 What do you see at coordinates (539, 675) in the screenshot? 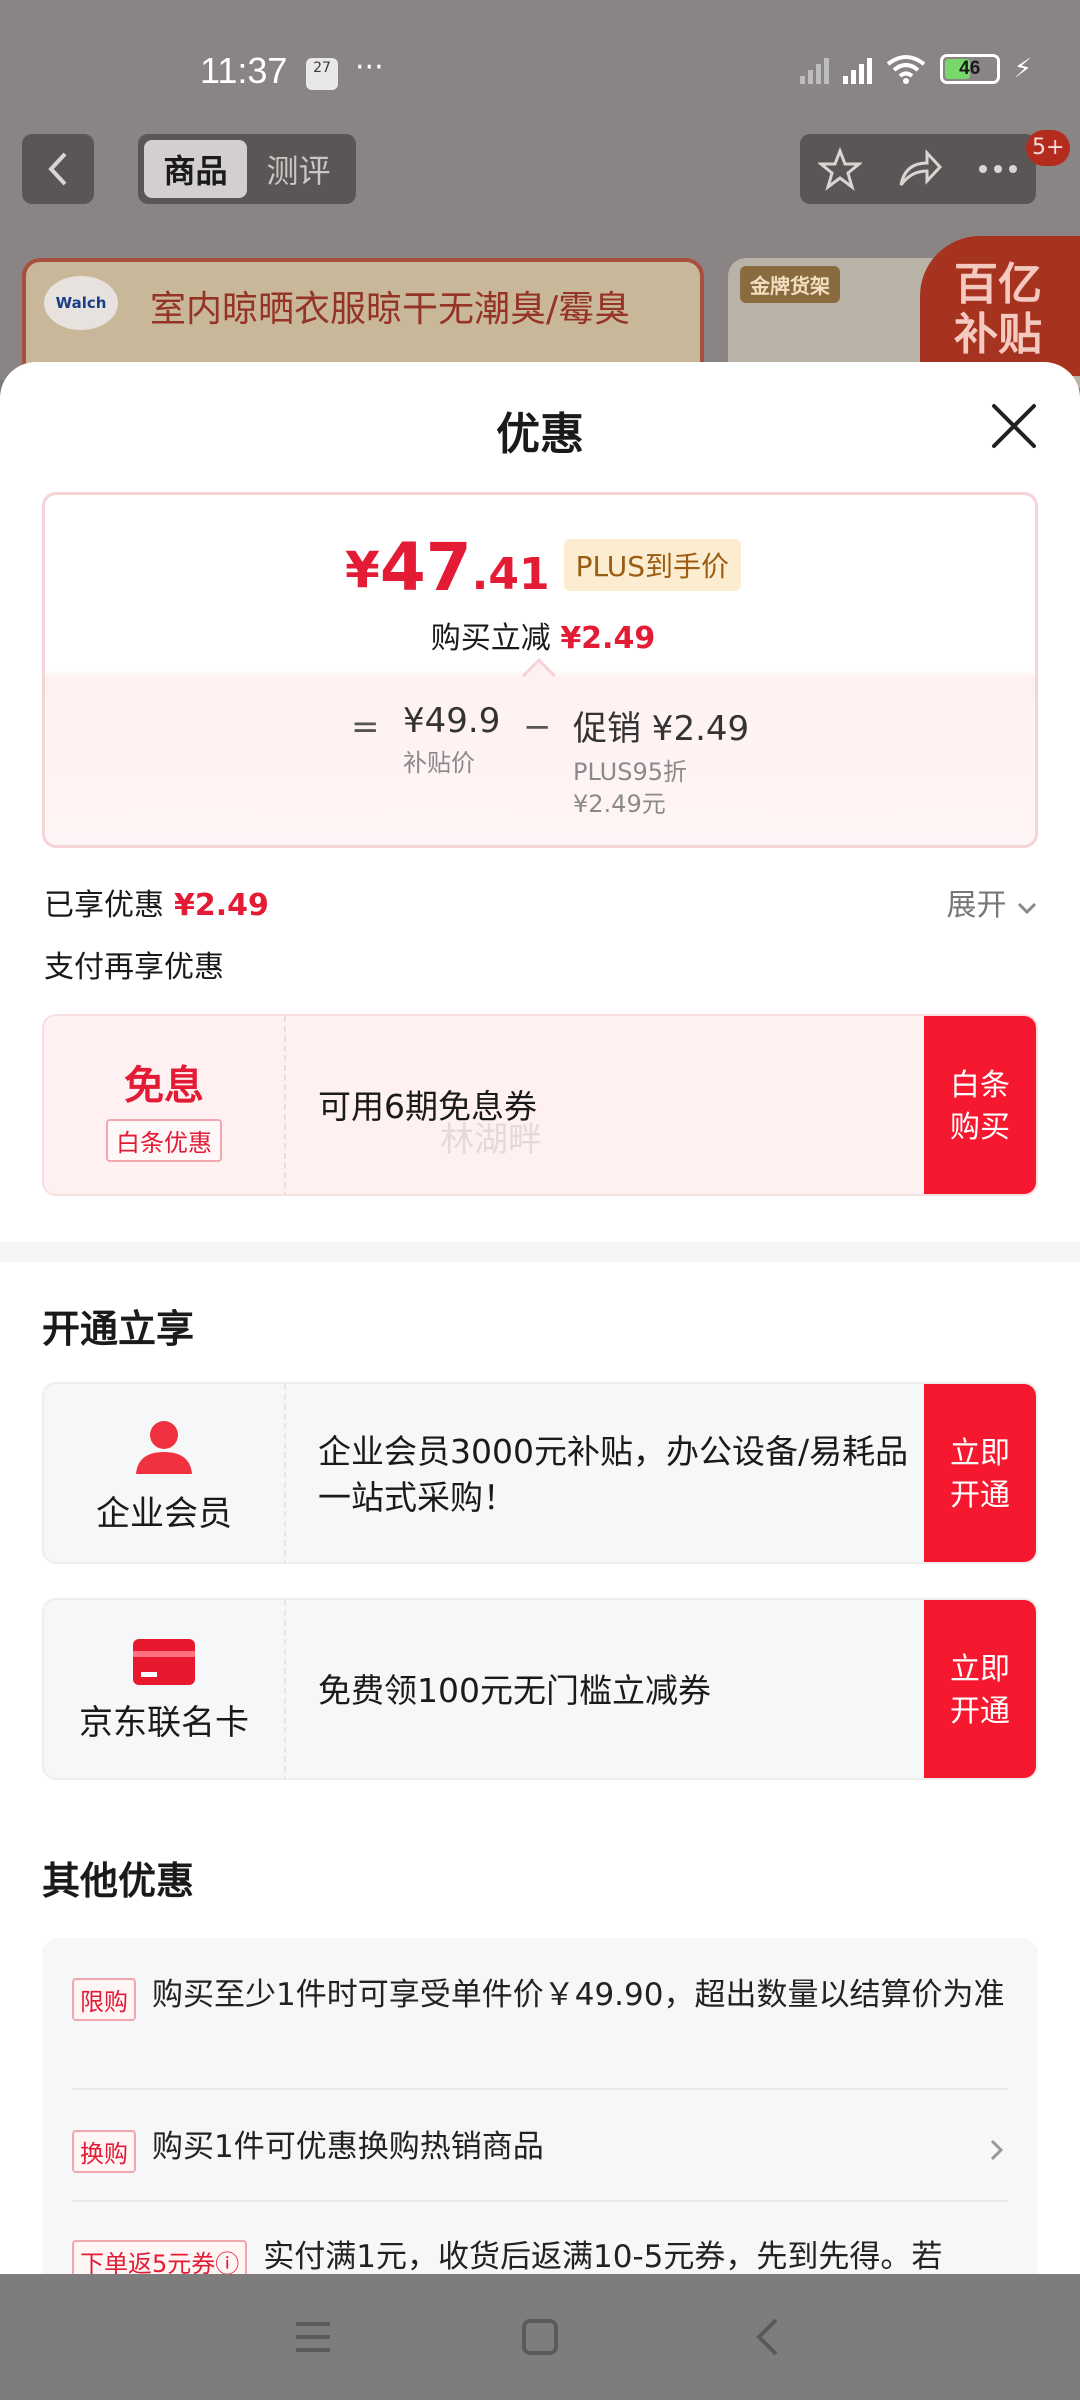
I see `pointer-arrow` at bounding box center [539, 675].